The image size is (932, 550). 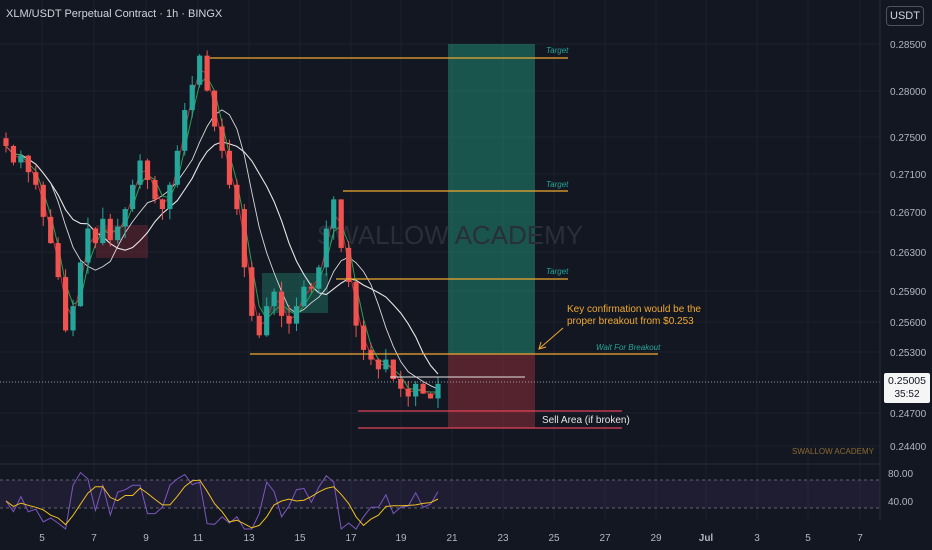 What do you see at coordinates (908, 175) in the screenshot?
I see `price-tick: 0.27100` at bounding box center [908, 175].